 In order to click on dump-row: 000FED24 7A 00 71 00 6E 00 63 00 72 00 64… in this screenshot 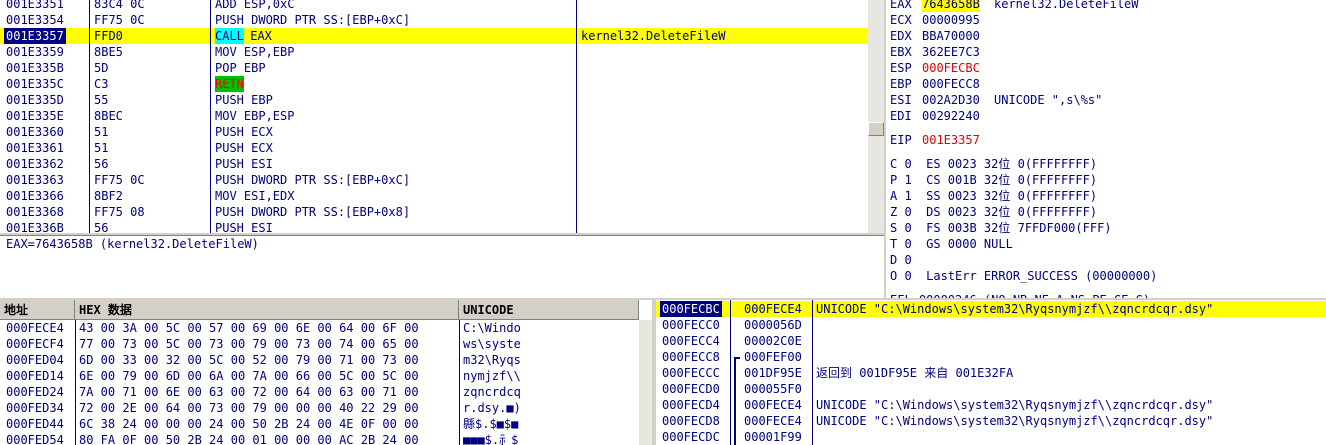, I will do `click(319, 392)`.